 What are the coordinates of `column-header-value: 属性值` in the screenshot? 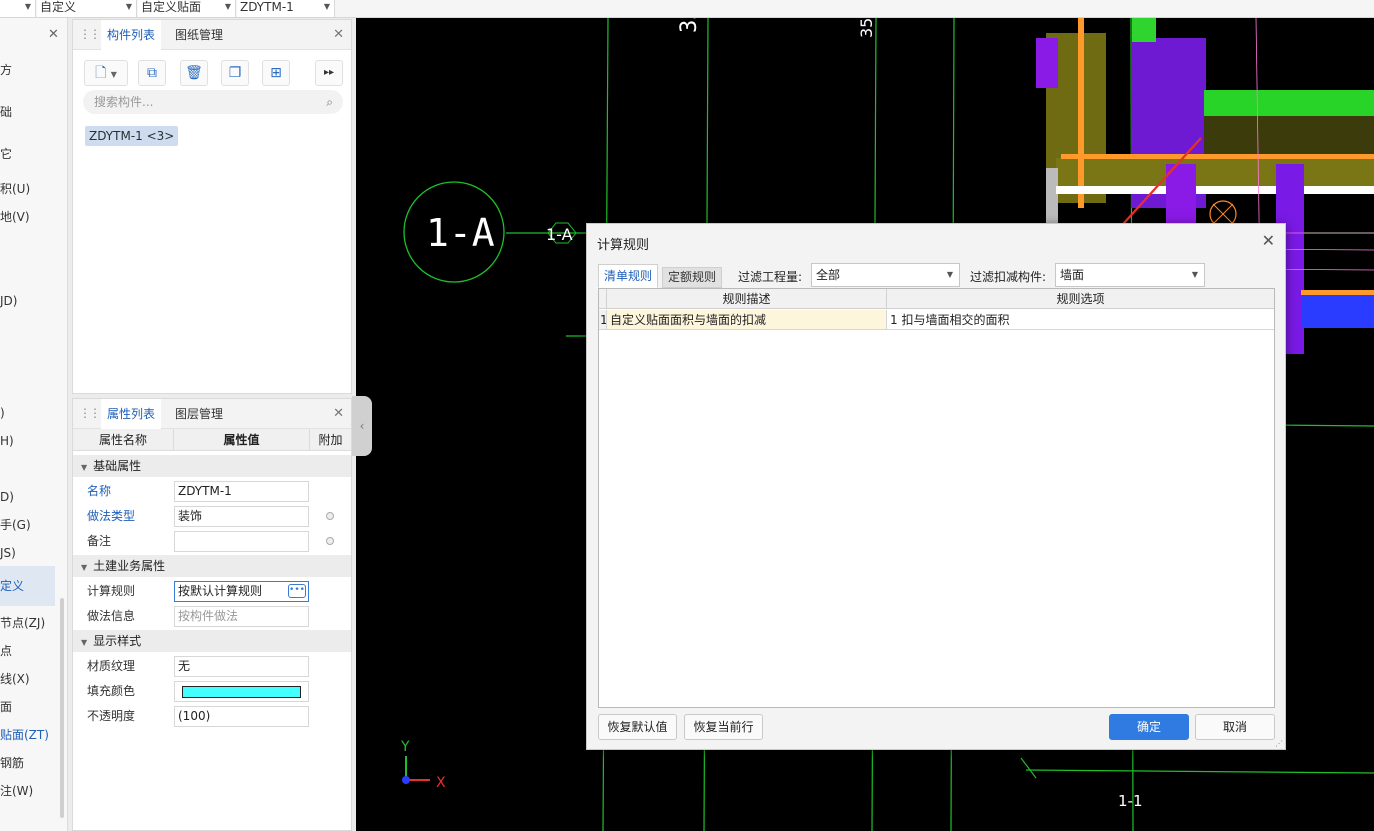 It's located at (242, 440).